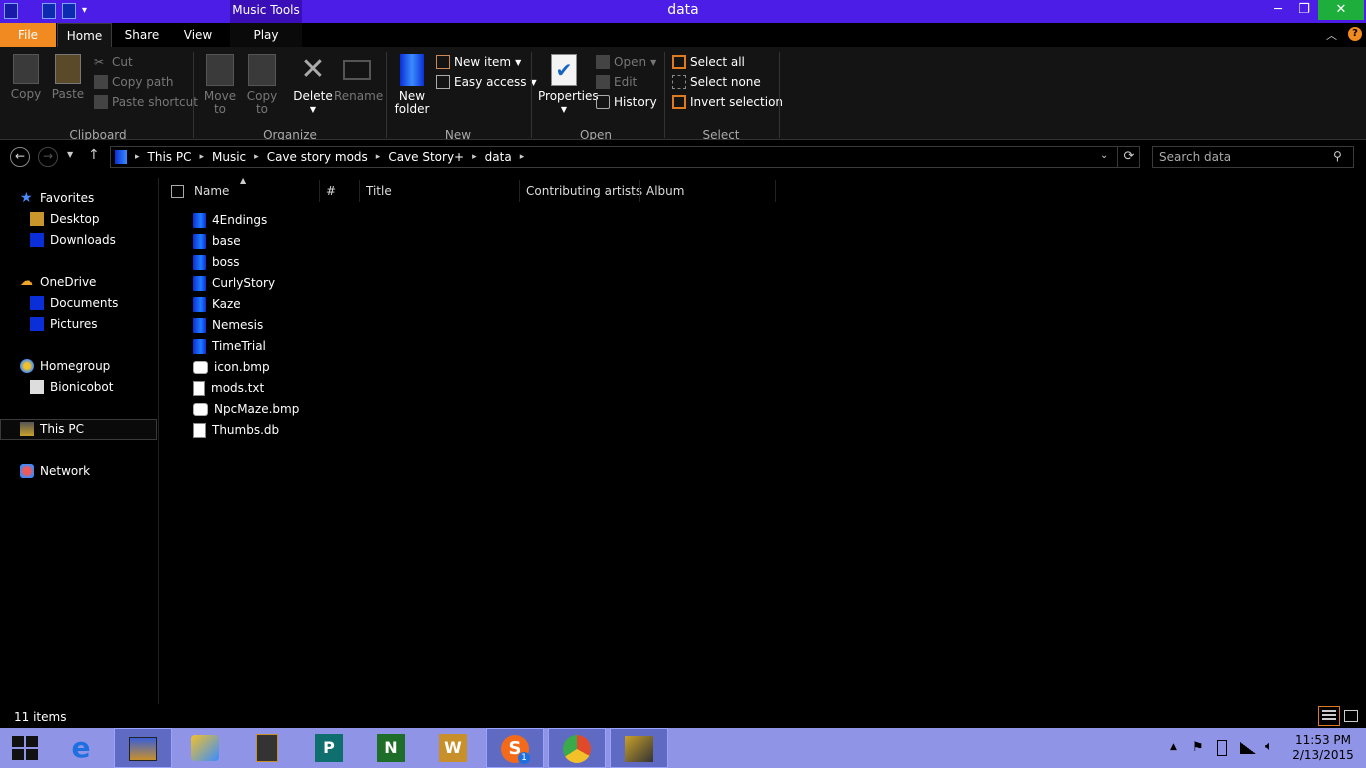 The height and width of the screenshot is (768, 1366). Describe the element at coordinates (727, 62) in the screenshot. I see `select-all-button: Select all` at that location.